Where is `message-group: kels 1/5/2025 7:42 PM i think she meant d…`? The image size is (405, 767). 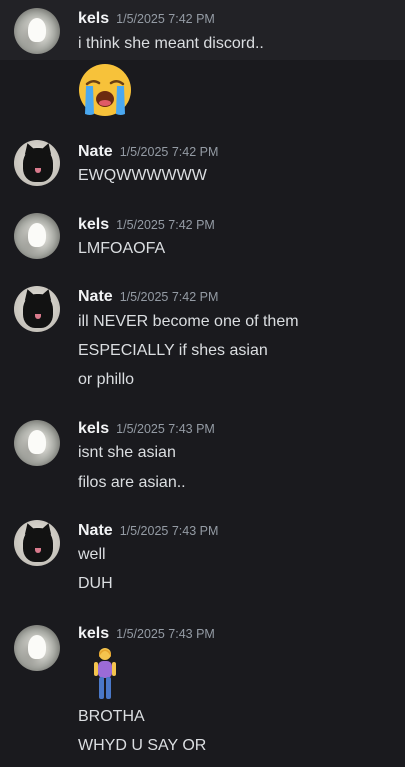
message-group: kels 1/5/2025 7:42 PM i think she meant d… is located at coordinates (202, 30).